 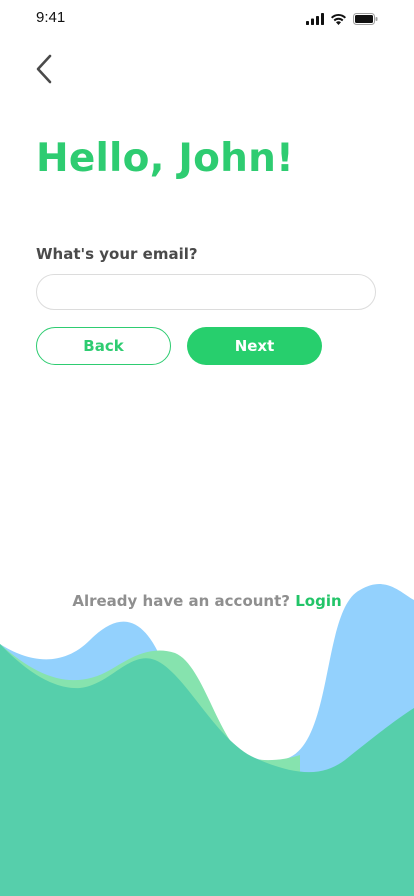 What do you see at coordinates (181, 601) in the screenshot?
I see `login-prompt-text: Already have an account?` at bounding box center [181, 601].